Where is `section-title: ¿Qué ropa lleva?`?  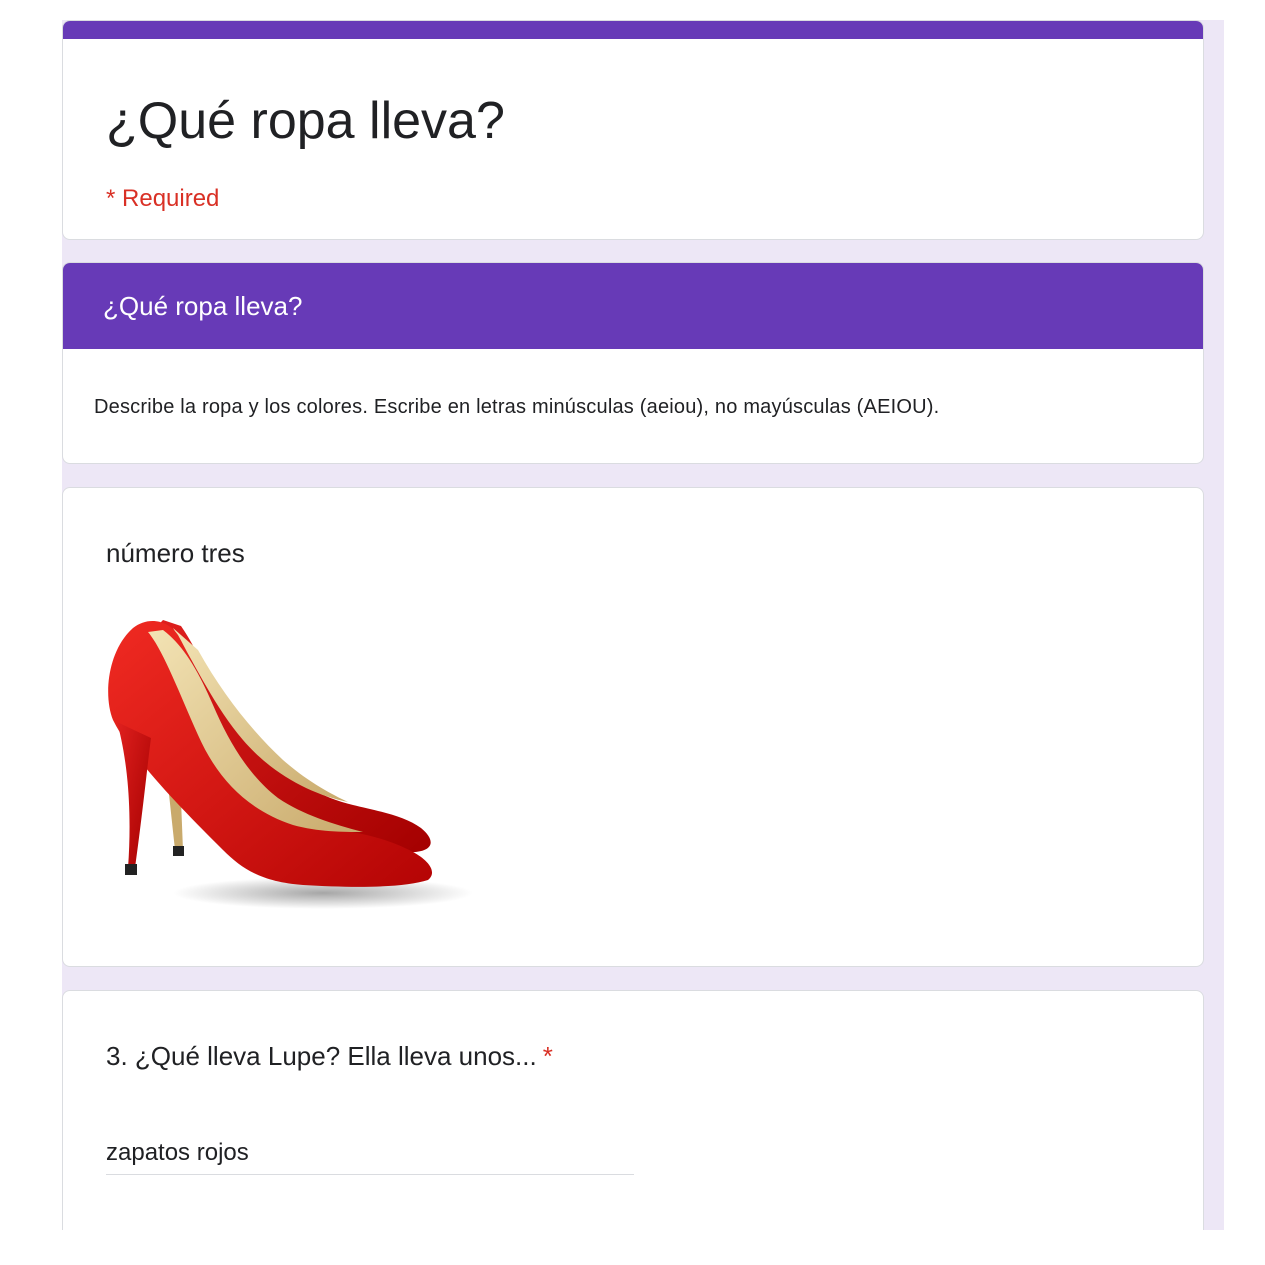
section-title: ¿Qué ropa lleva? is located at coordinates (203, 305).